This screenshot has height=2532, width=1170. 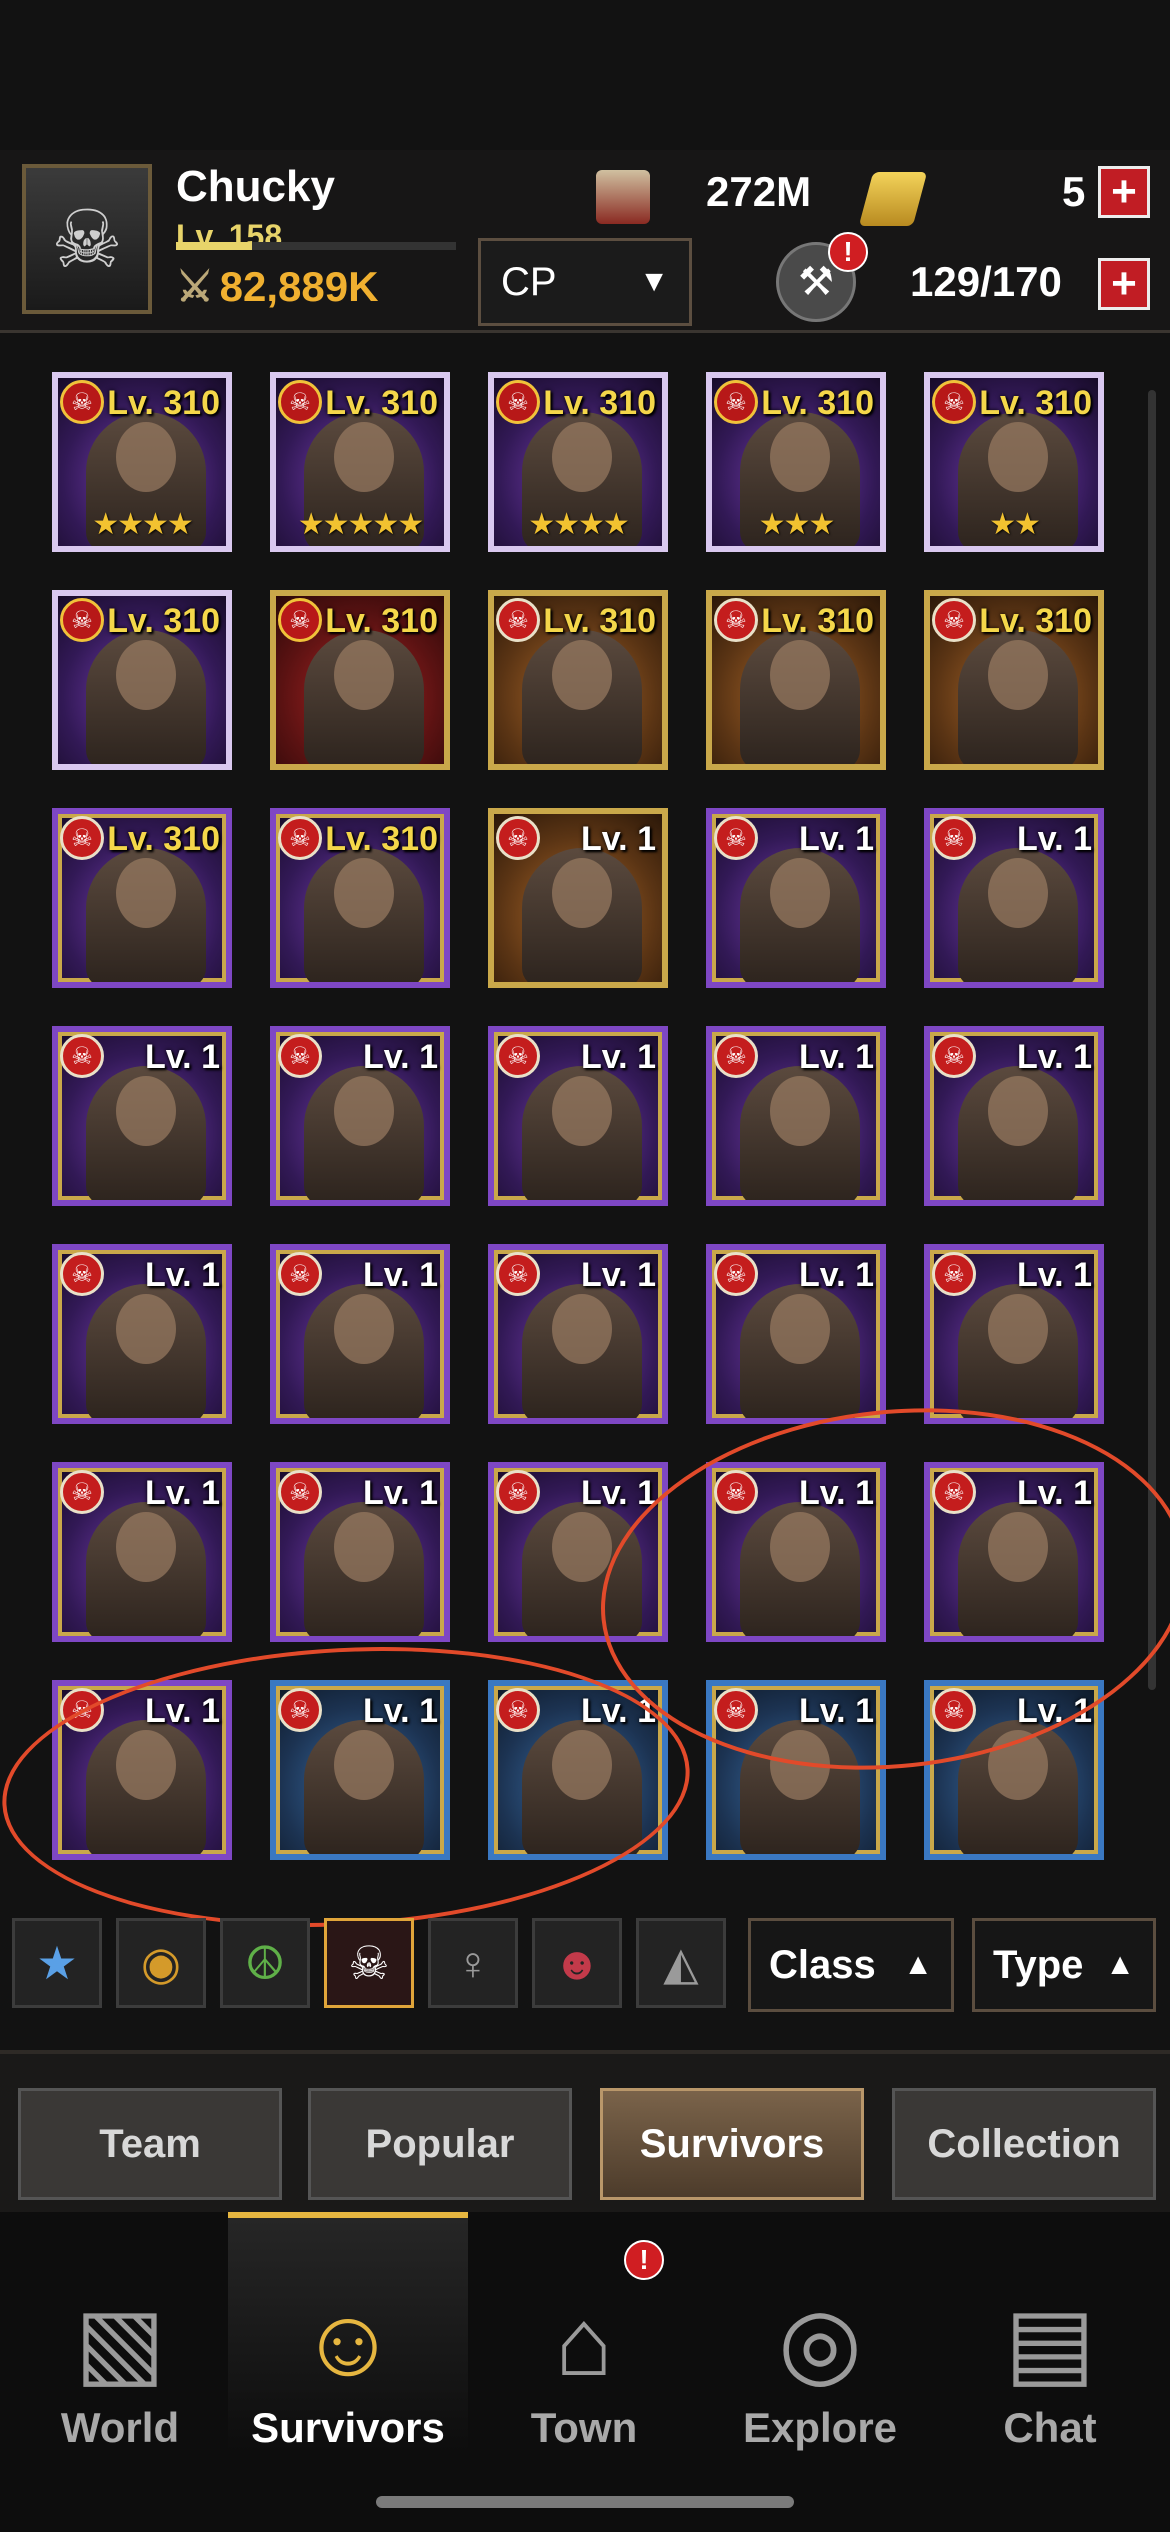 I want to click on hood-faction-icon: ◭, so click(x=681, y=1963).